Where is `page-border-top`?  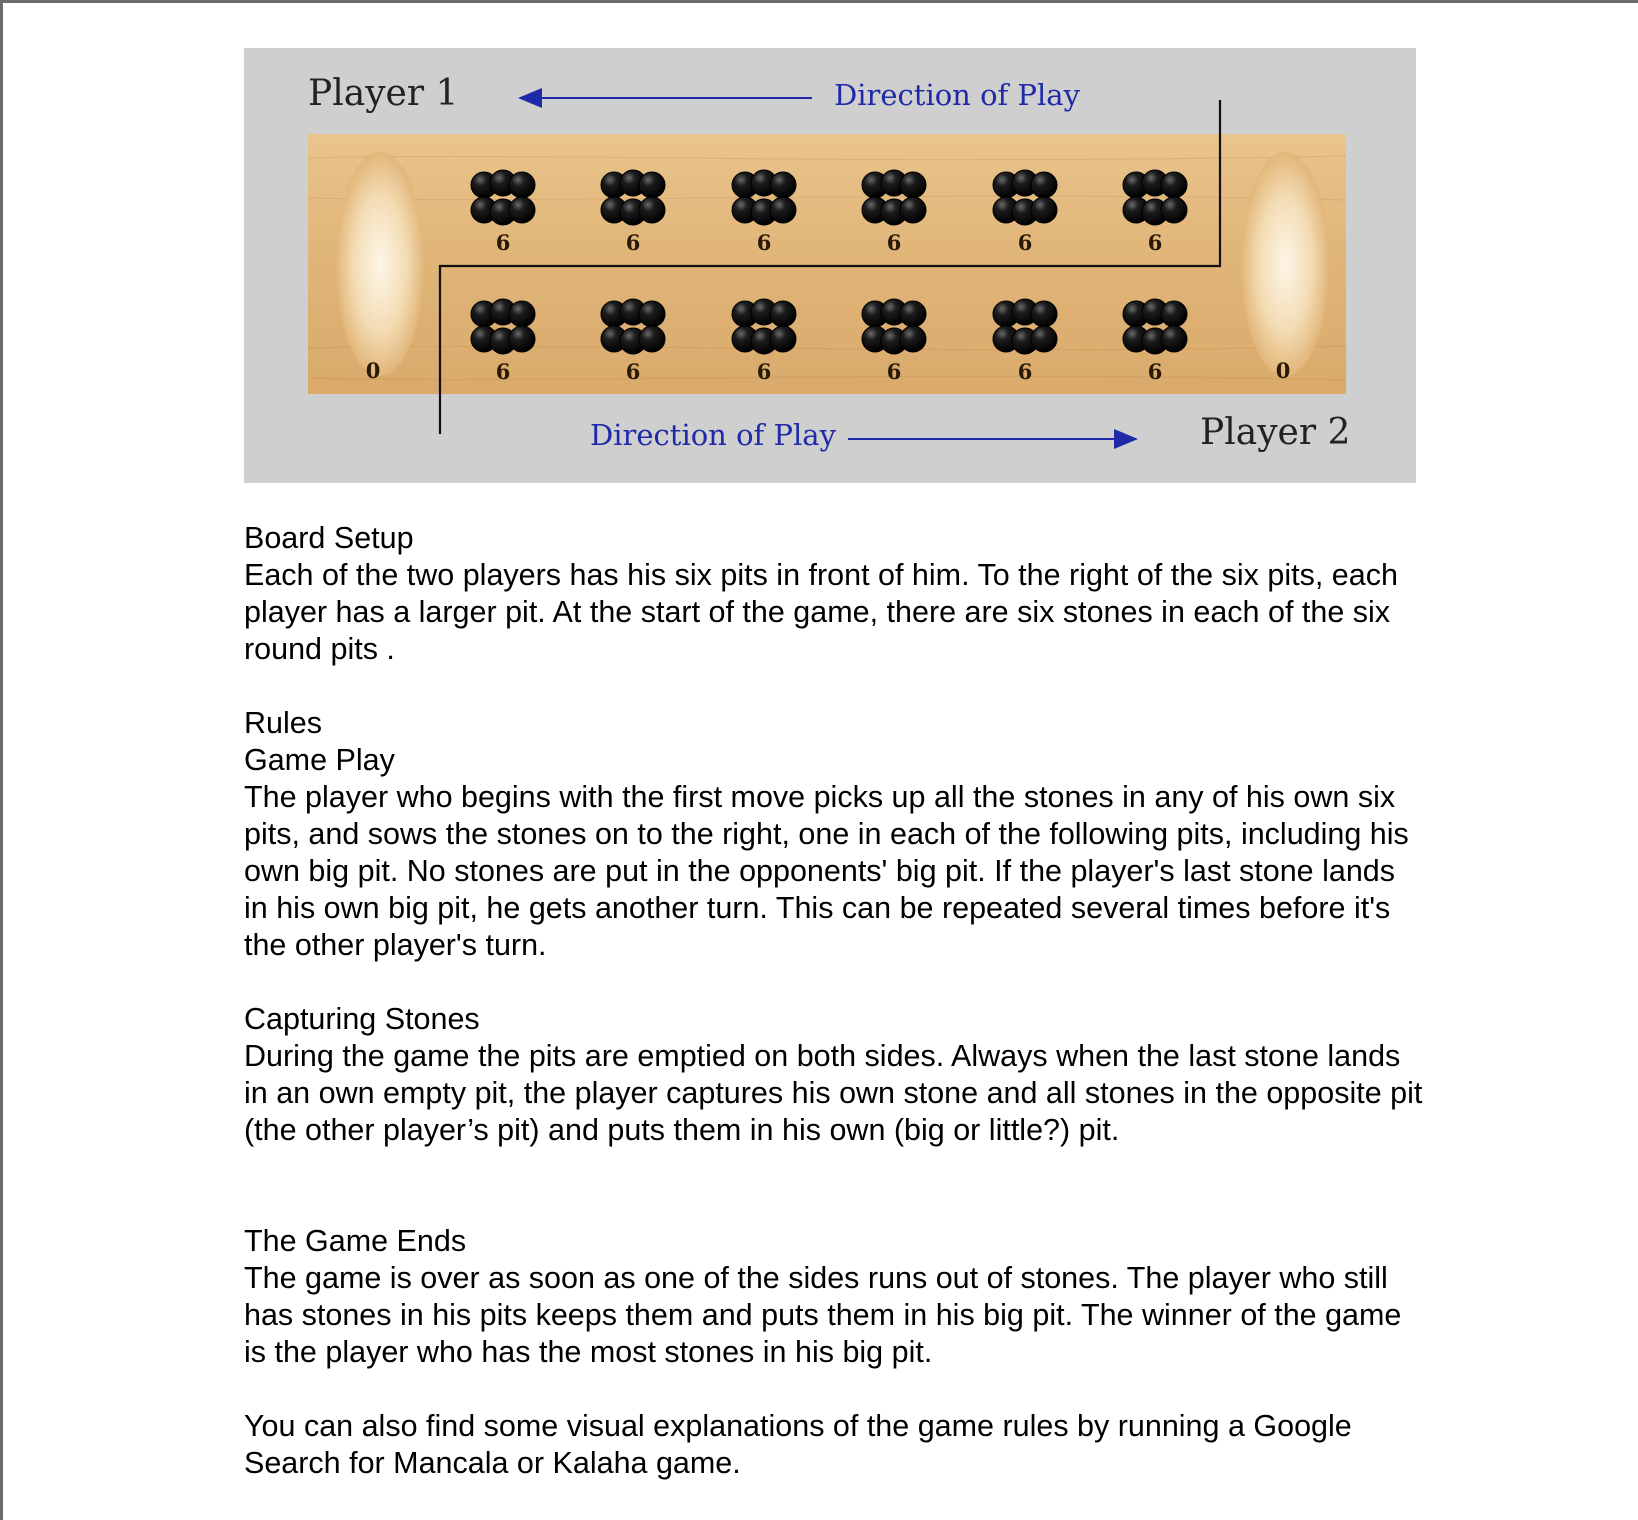
page-border-top is located at coordinates (819, 1).